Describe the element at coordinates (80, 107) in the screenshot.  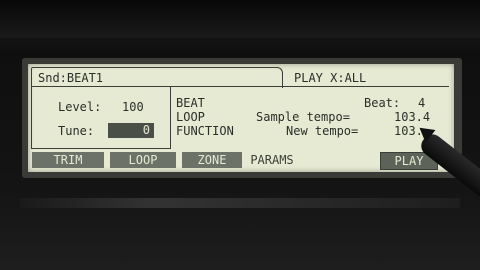
I see `level-label: Level:` at that location.